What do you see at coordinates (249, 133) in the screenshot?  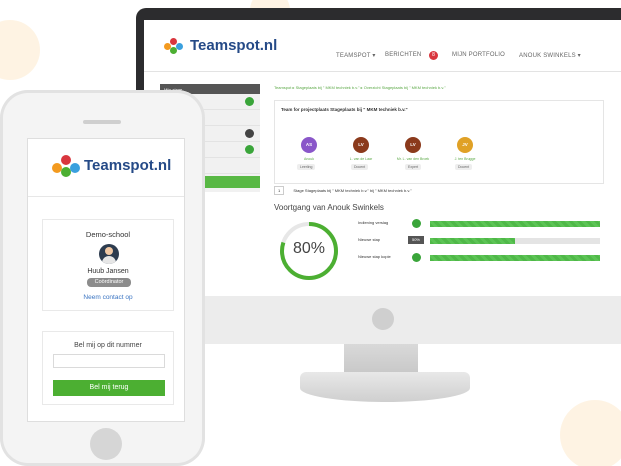 I see `dot-icon` at bounding box center [249, 133].